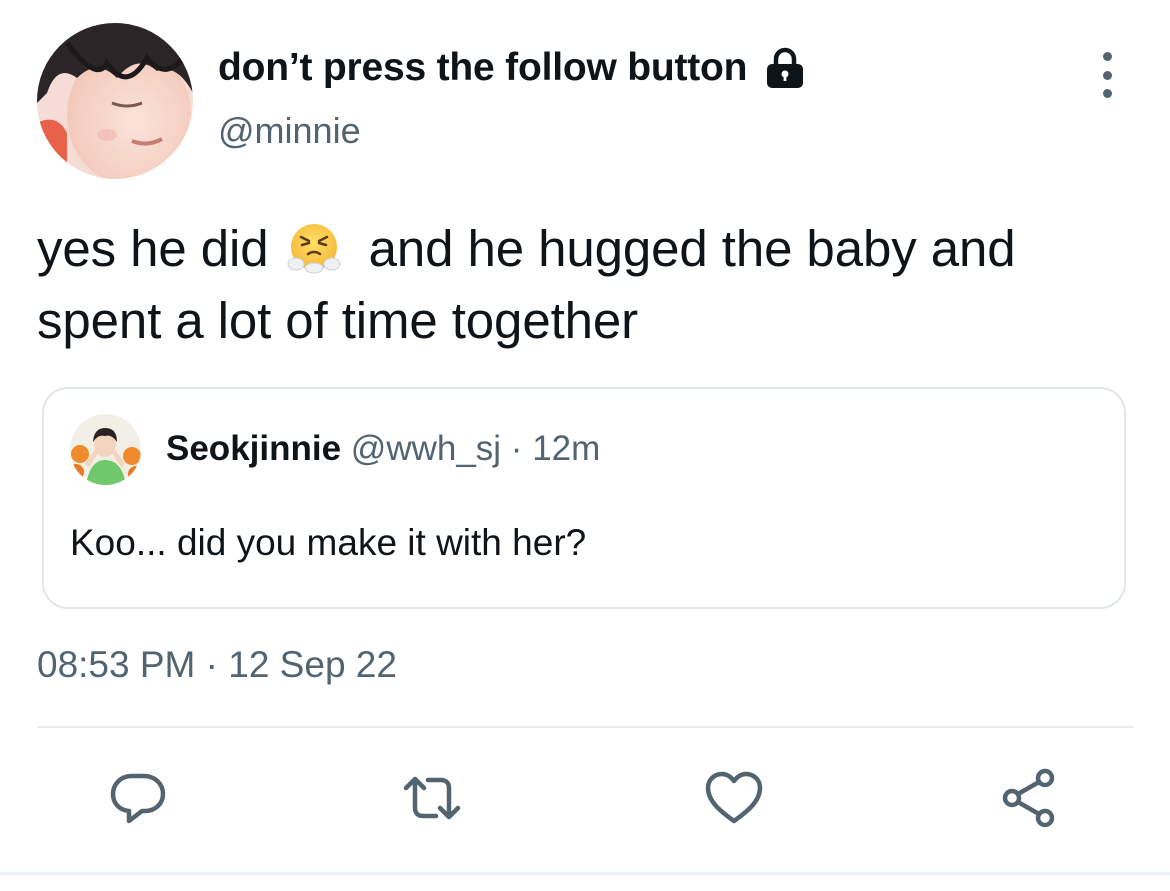  I want to click on author-display-name: don’t press the follow button, so click(483, 68).